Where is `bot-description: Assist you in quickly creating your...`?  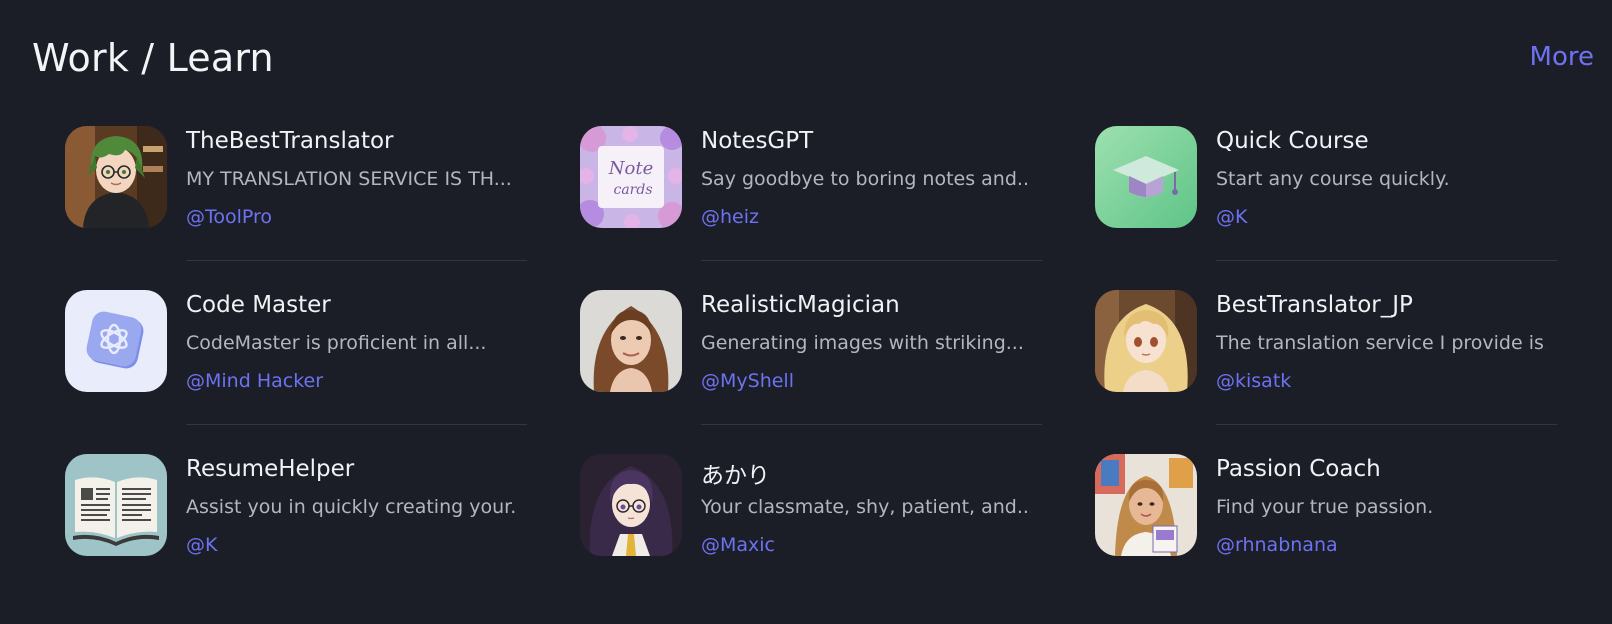
bot-description: Assist you in quickly creating your... is located at coordinates (351, 507).